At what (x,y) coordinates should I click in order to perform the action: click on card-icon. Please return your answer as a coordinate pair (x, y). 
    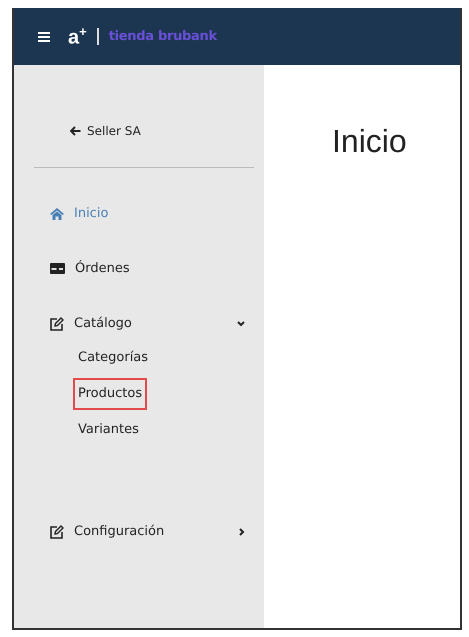
    Looking at the image, I should click on (57, 268).